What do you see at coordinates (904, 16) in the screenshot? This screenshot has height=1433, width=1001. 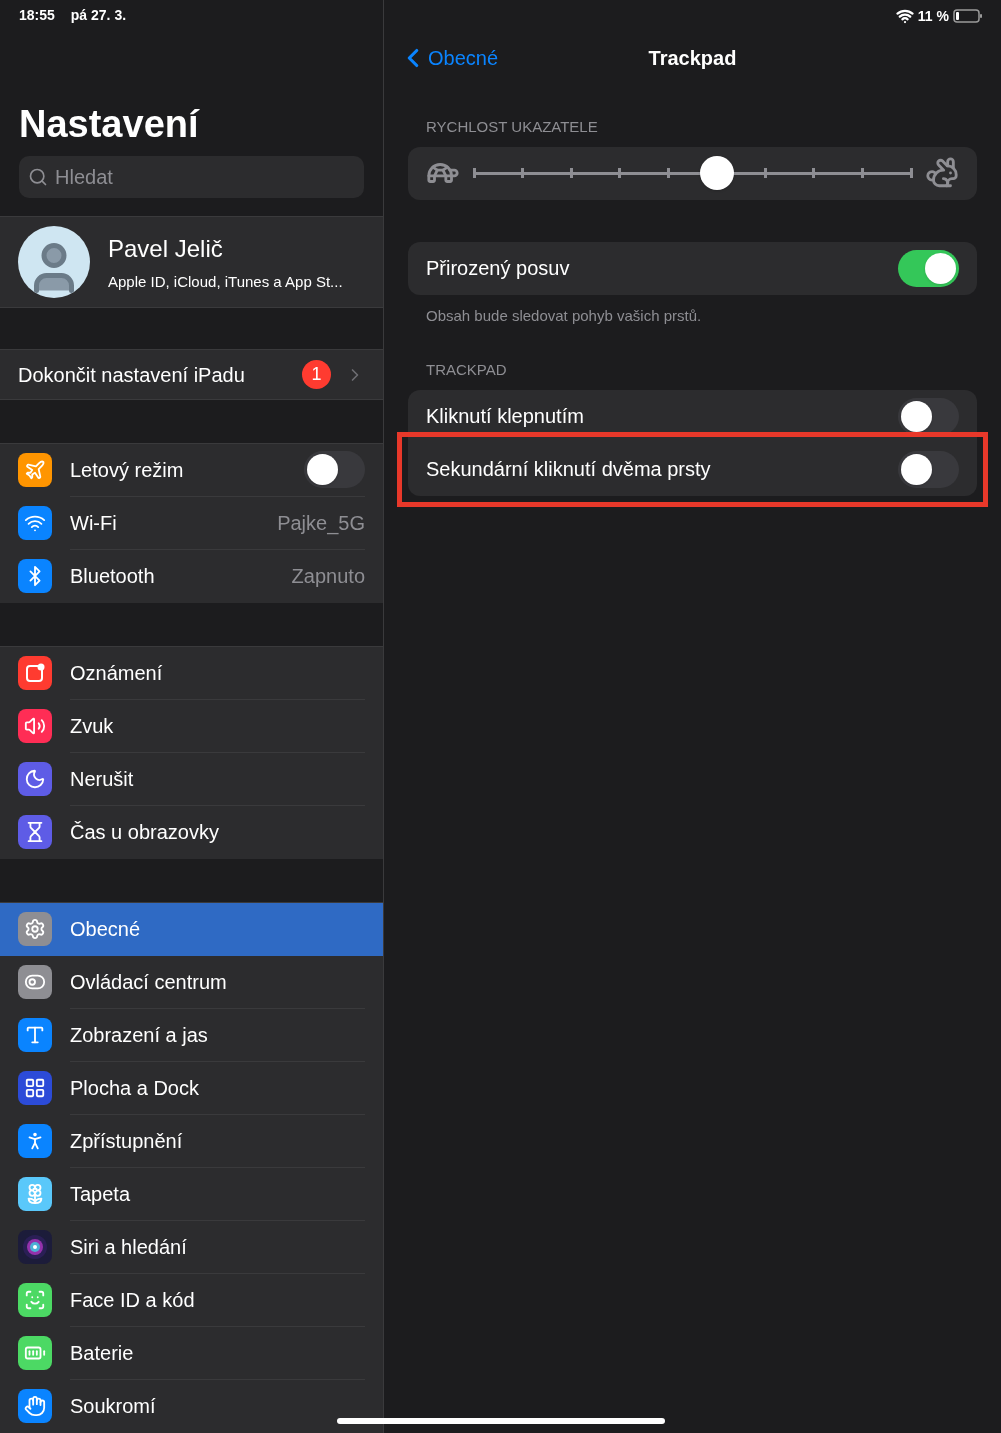 I see `wifi-signal-icon` at bounding box center [904, 16].